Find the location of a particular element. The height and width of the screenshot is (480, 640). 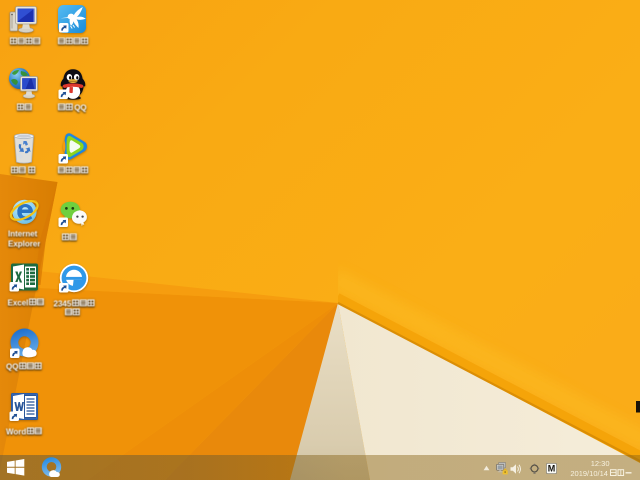

svg-text: 2345 is located at coordinates (62, 303).